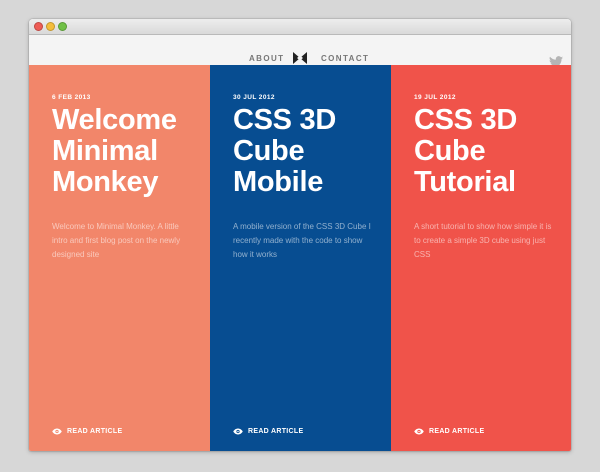  Describe the element at coordinates (435, 97) in the screenshot. I see `post-date: 19 JUL 2012` at that location.